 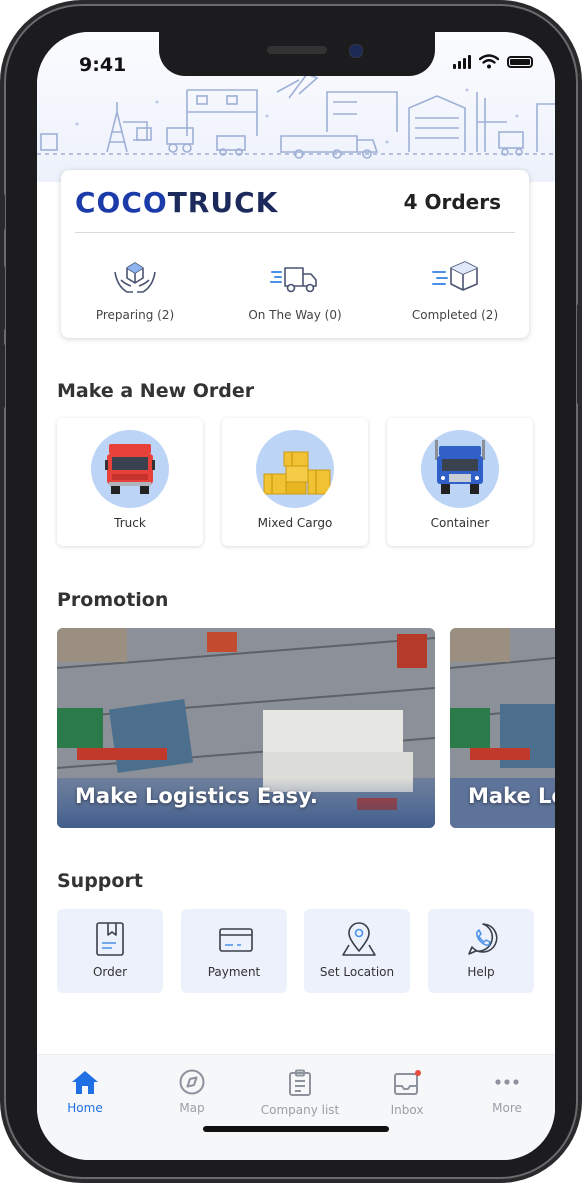 I want to click on stat-completed: Completed (2), so click(x=455, y=290).